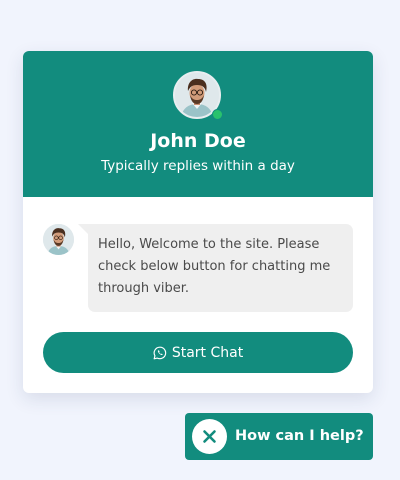  What do you see at coordinates (207, 352) in the screenshot?
I see `start-chat-label: Start Chat` at bounding box center [207, 352].